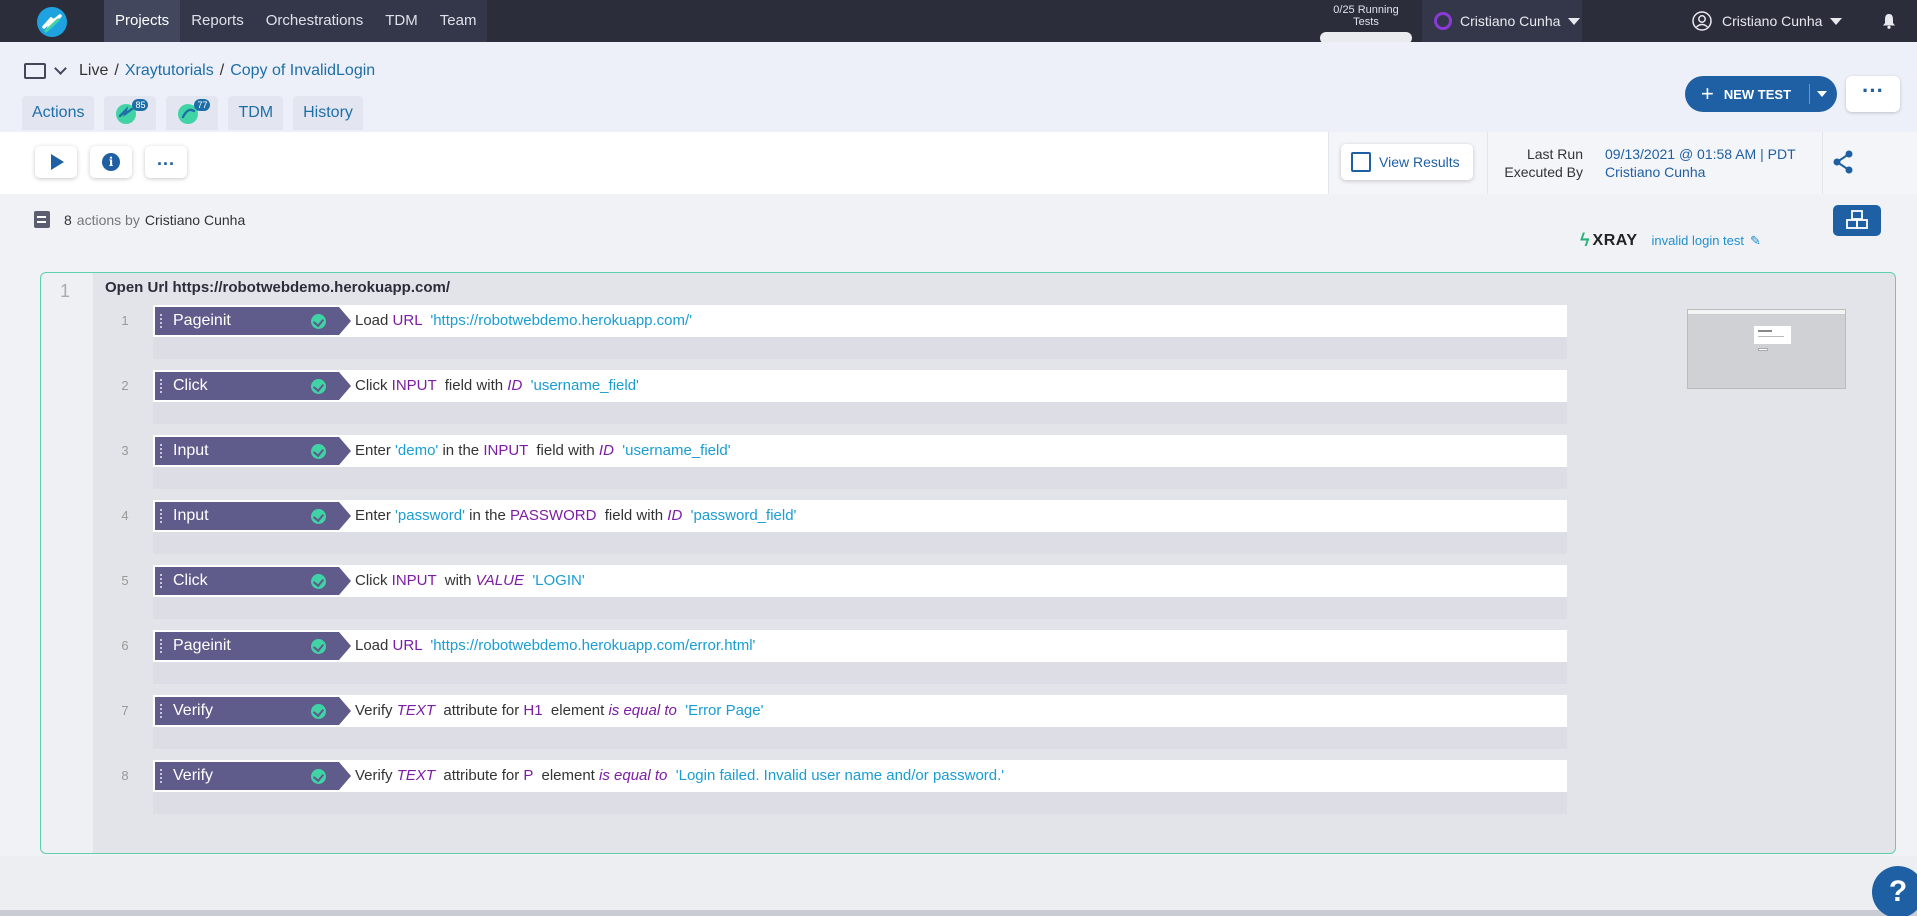 This screenshot has height=916, width=1917. What do you see at coordinates (56, 162) in the screenshot?
I see `run-button` at bounding box center [56, 162].